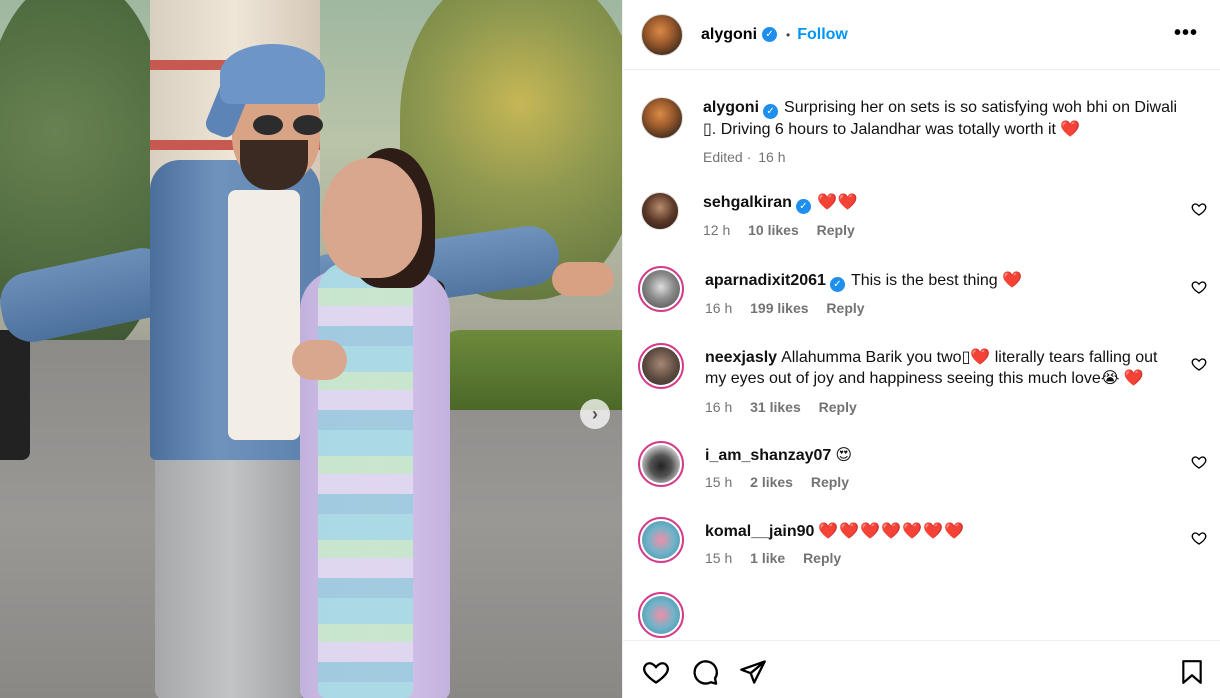  I want to click on comment-username: komal__jain90, so click(759, 531).